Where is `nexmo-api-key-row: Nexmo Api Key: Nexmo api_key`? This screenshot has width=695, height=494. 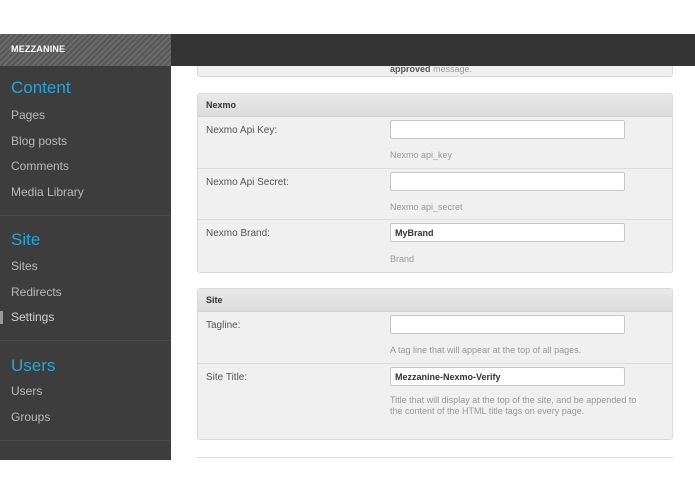
nexmo-api-key-row: Nexmo Api Key: Nexmo api_key is located at coordinates (435, 143).